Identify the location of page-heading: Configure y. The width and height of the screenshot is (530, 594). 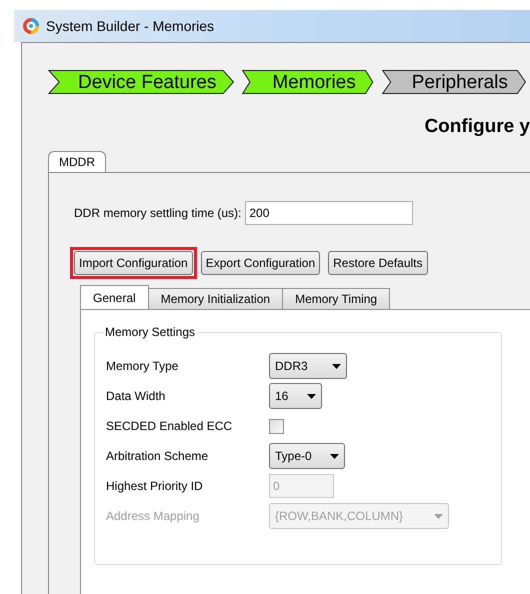
(477, 127).